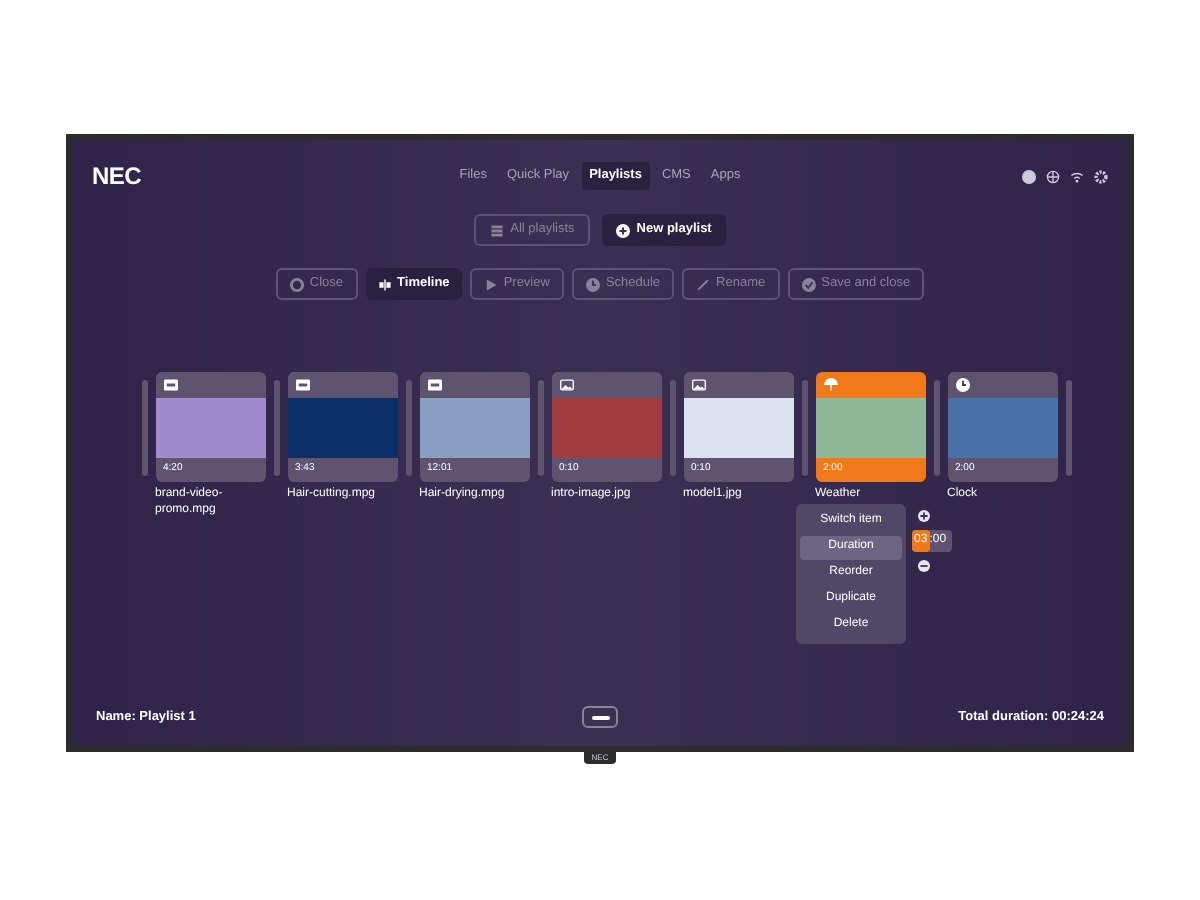 This screenshot has width=1200, height=900. I want to click on wifi-icon, so click(1076, 176).